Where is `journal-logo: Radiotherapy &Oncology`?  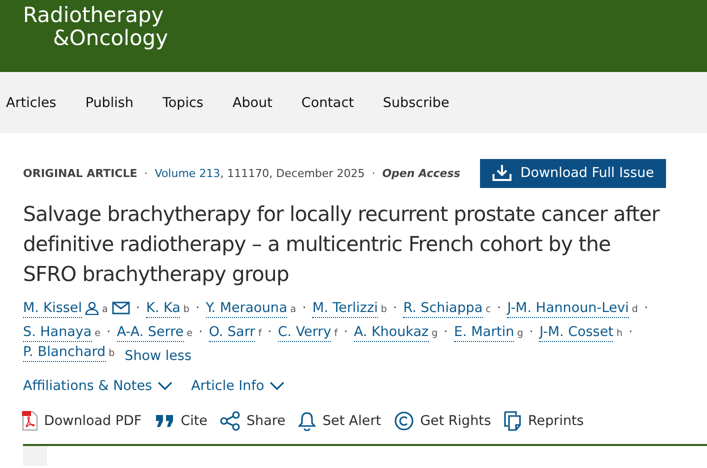 journal-logo: Radiotherapy &Oncology is located at coordinates (95, 27).